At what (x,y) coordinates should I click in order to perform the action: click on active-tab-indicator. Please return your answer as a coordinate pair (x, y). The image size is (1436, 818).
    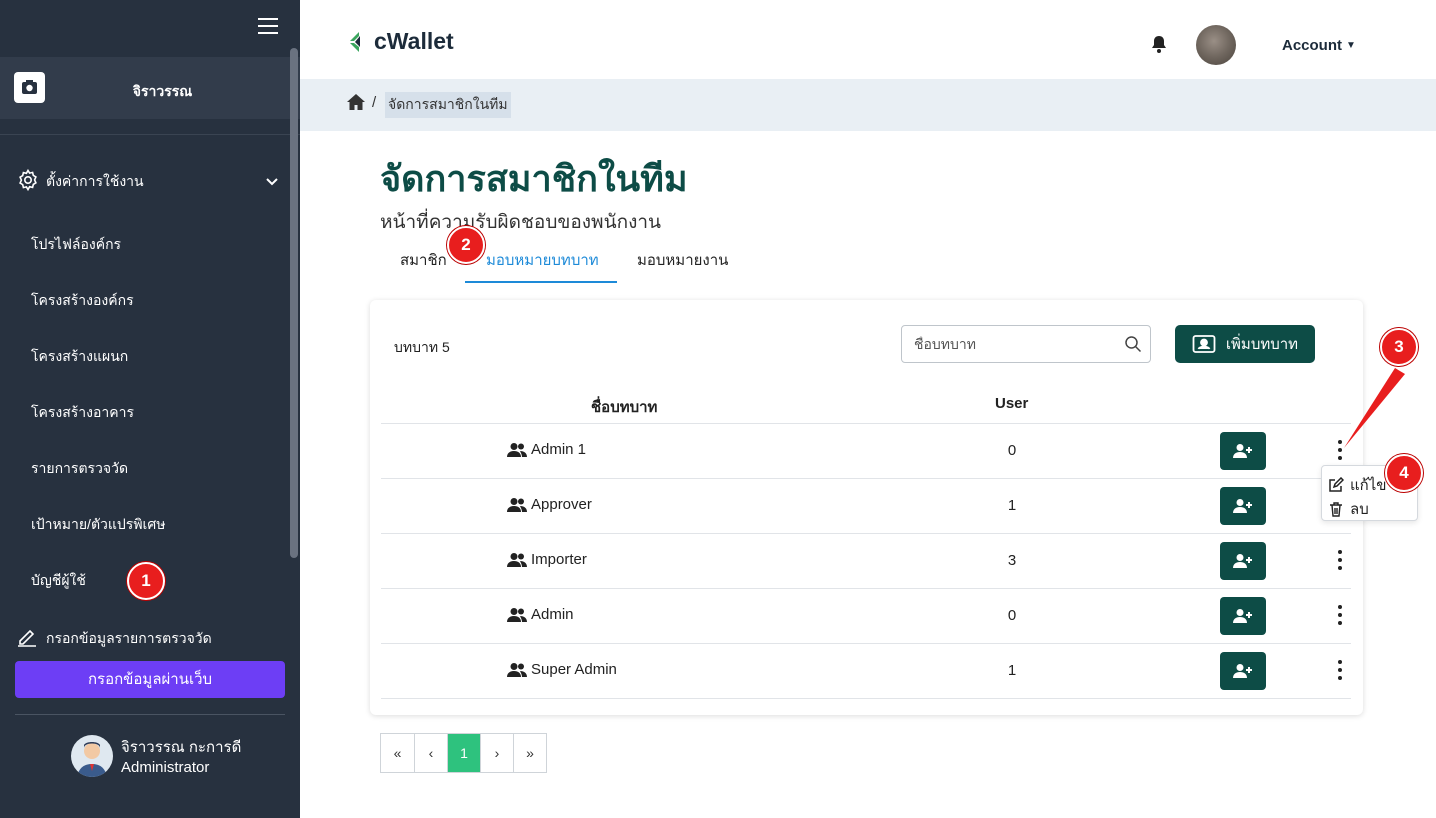
    Looking at the image, I should click on (541, 282).